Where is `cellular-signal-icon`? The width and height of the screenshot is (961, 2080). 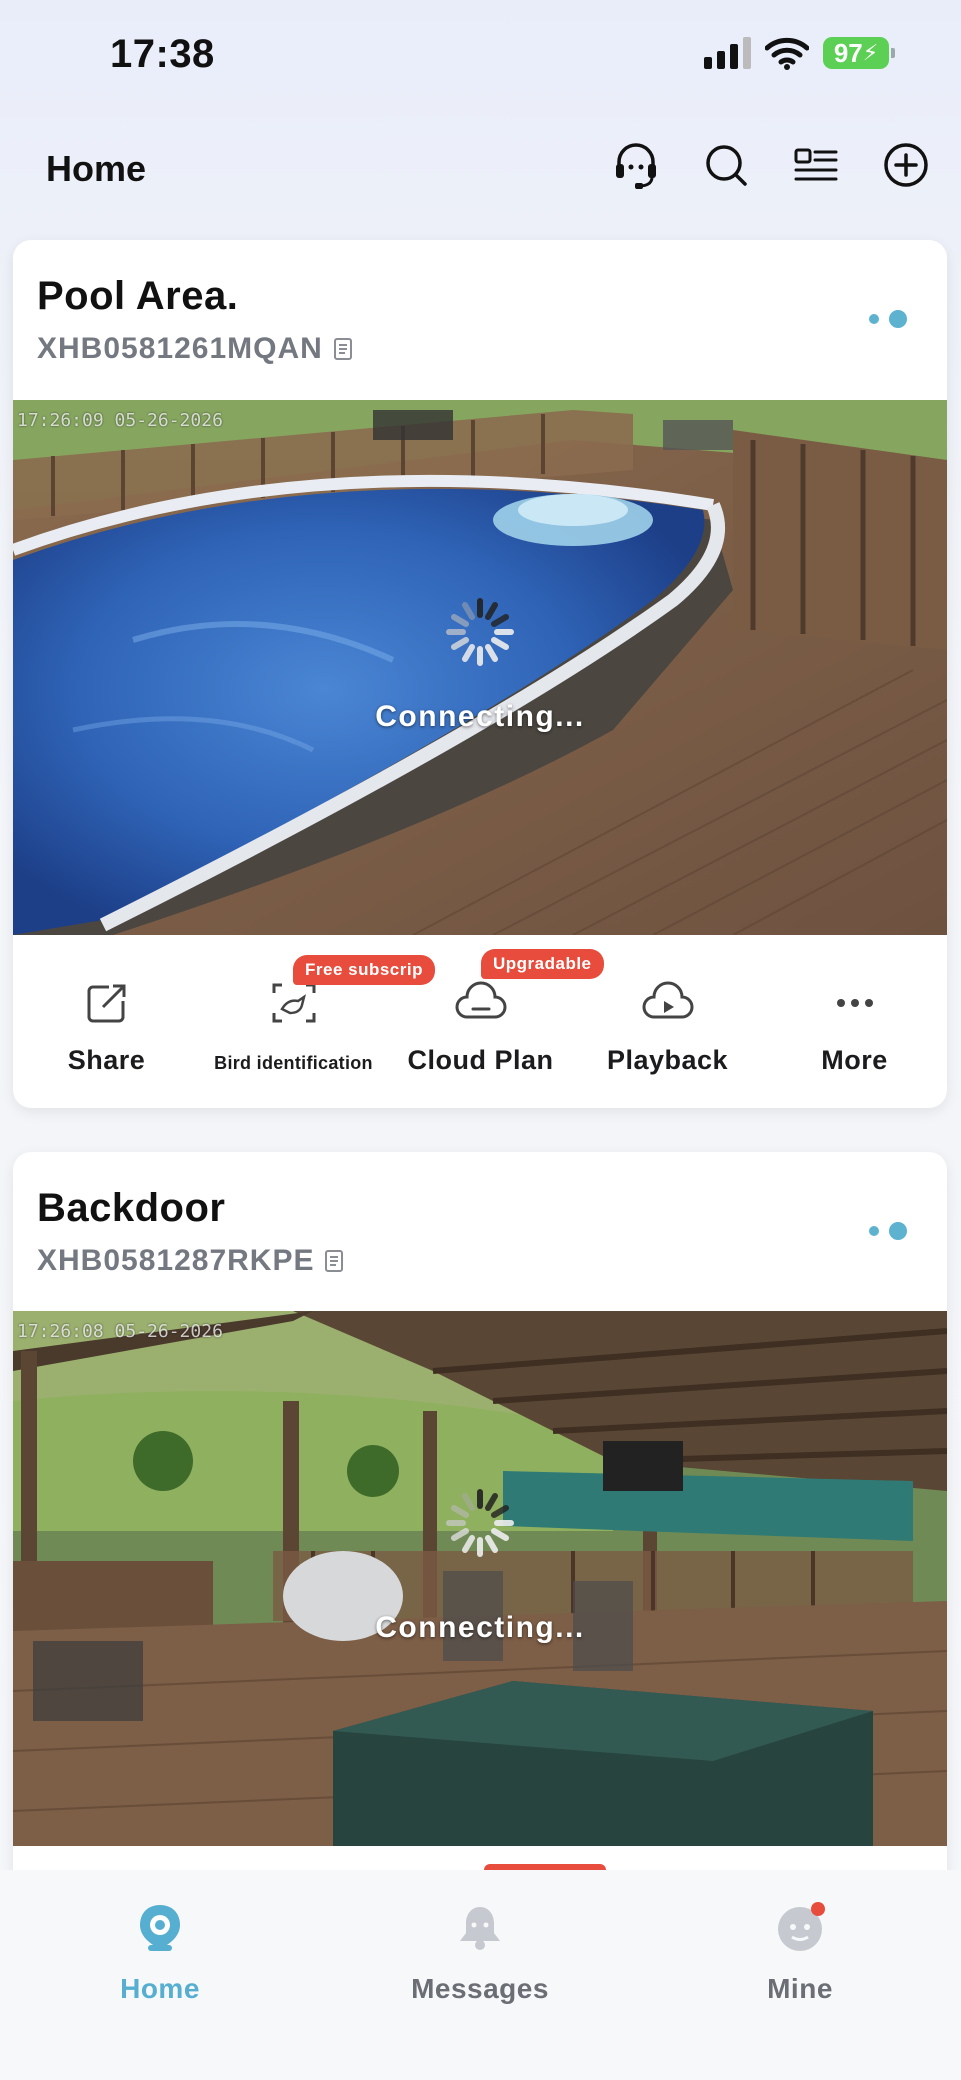 cellular-signal-icon is located at coordinates (727, 53).